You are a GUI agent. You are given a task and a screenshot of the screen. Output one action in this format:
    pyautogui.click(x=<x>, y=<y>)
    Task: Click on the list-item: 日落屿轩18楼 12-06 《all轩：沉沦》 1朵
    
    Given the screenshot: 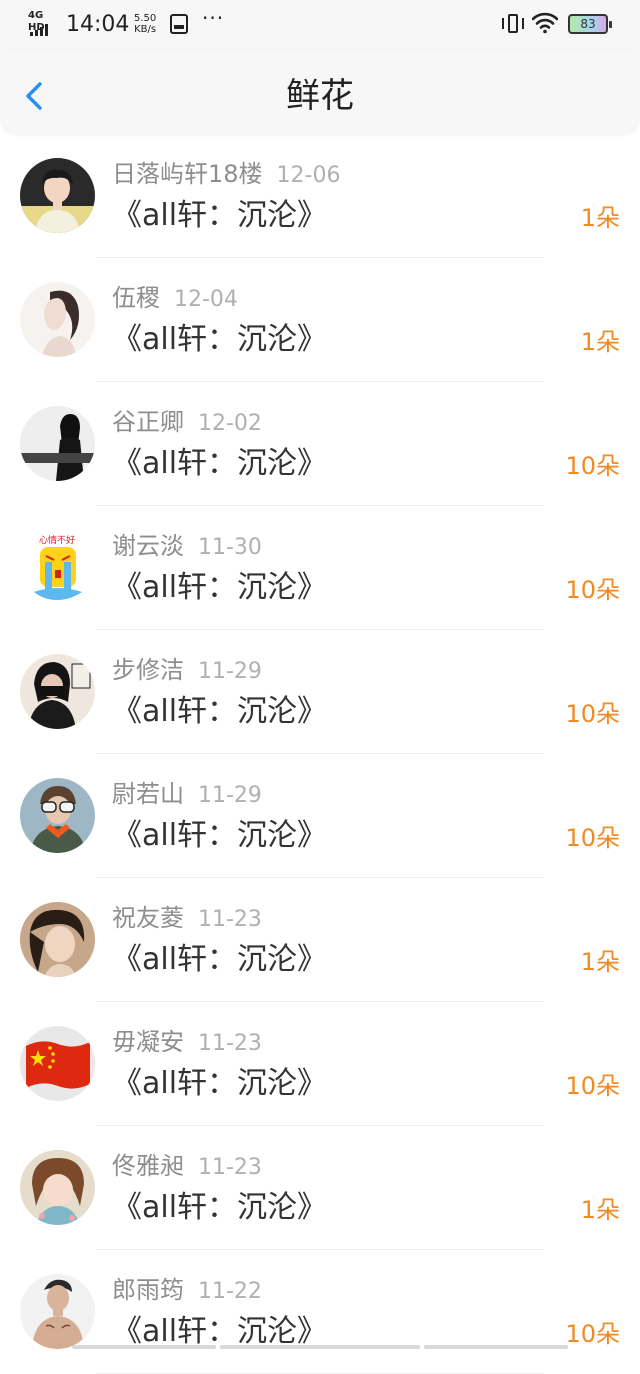 What is the action you would take?
    pyautogui.click(x=320, y=196)
    